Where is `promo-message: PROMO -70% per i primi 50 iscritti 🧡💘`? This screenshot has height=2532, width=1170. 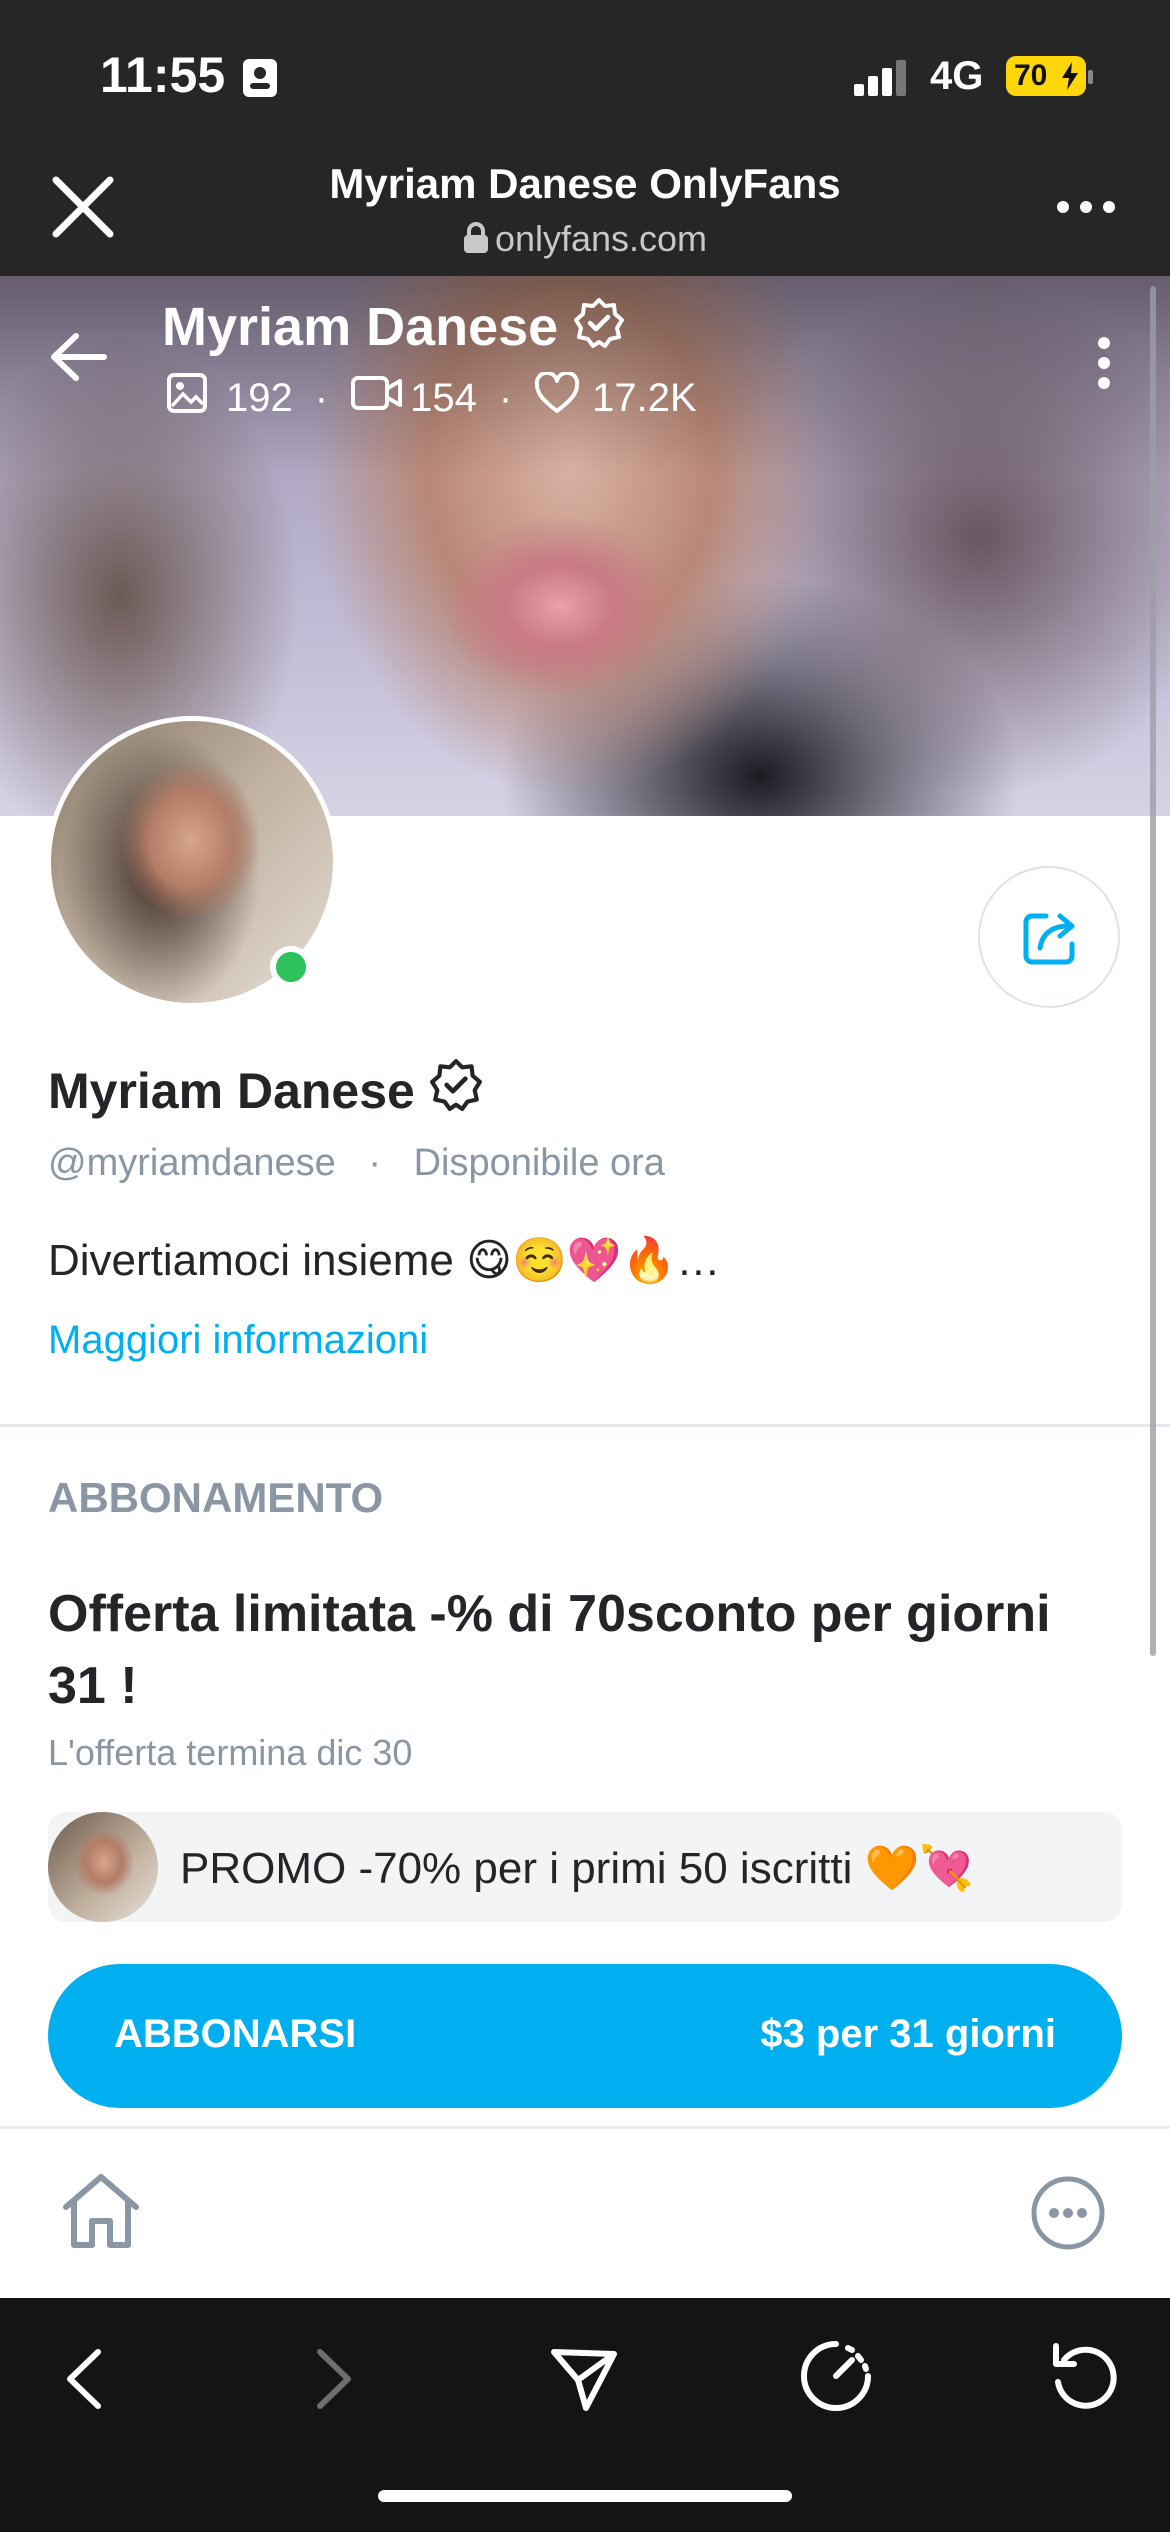
promo-message: PROMO -70% per i primi 50 iscritti 🧡💘 is located at coordinates (585, 1867).